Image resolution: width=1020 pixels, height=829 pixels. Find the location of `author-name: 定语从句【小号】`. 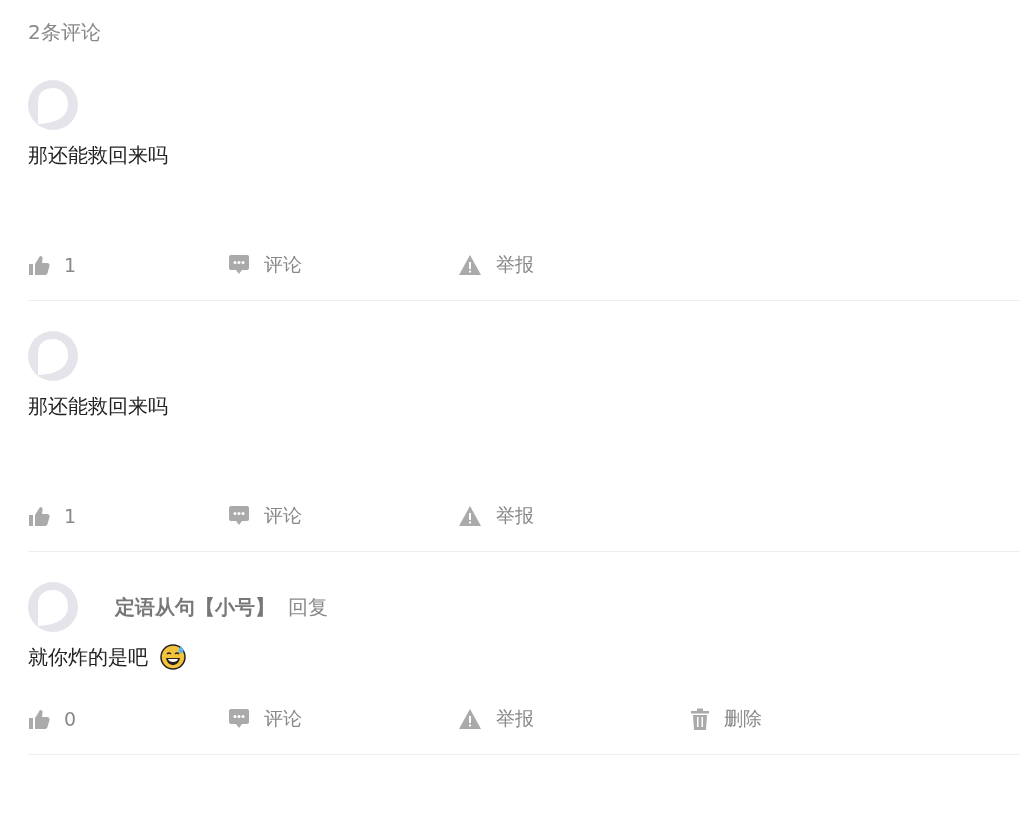

author-name: 定语从句【小号】 is located at coordinates (195, 607).